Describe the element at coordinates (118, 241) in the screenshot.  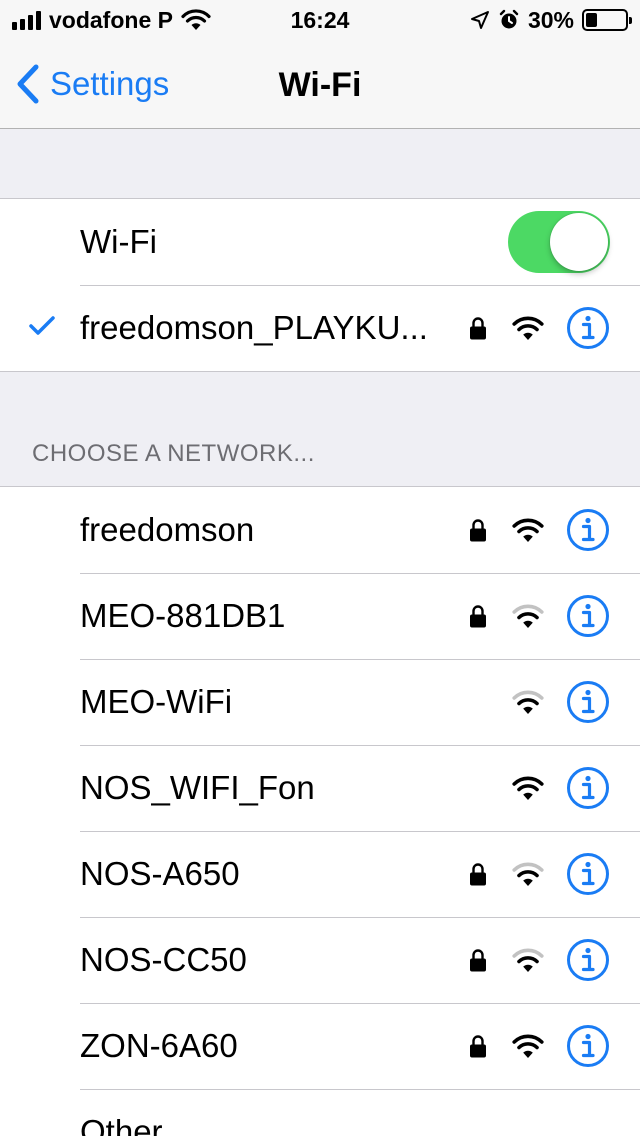
I see `wifi-toggle-label: Wi-Fi` at that location.